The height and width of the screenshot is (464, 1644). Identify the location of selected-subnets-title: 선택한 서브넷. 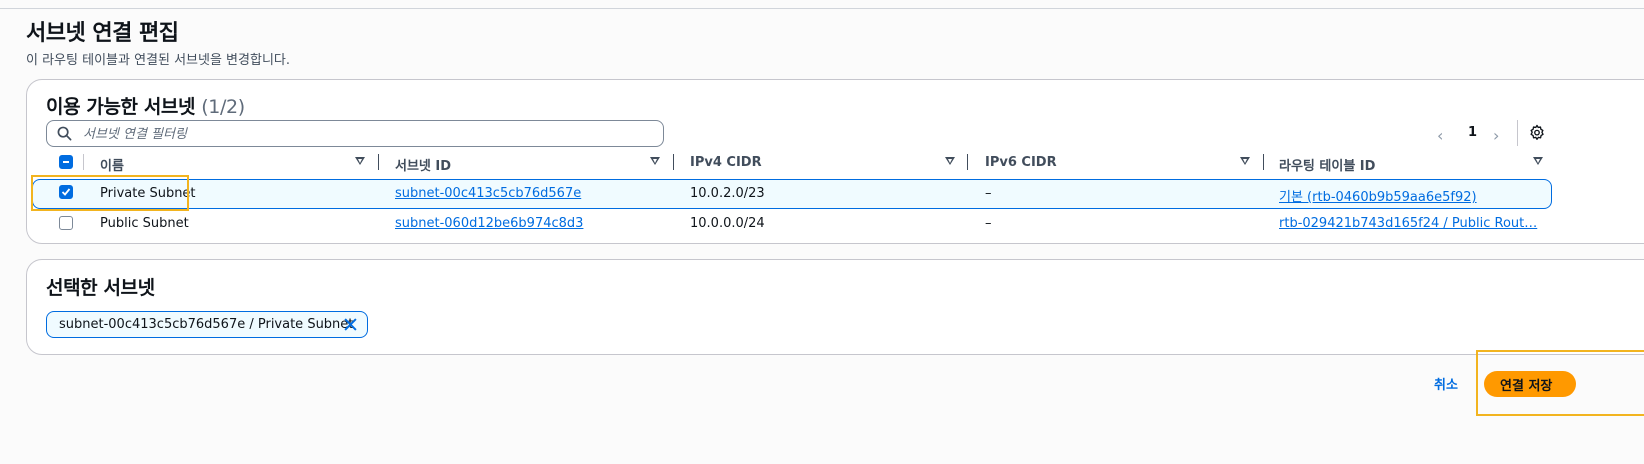
(100, 288).